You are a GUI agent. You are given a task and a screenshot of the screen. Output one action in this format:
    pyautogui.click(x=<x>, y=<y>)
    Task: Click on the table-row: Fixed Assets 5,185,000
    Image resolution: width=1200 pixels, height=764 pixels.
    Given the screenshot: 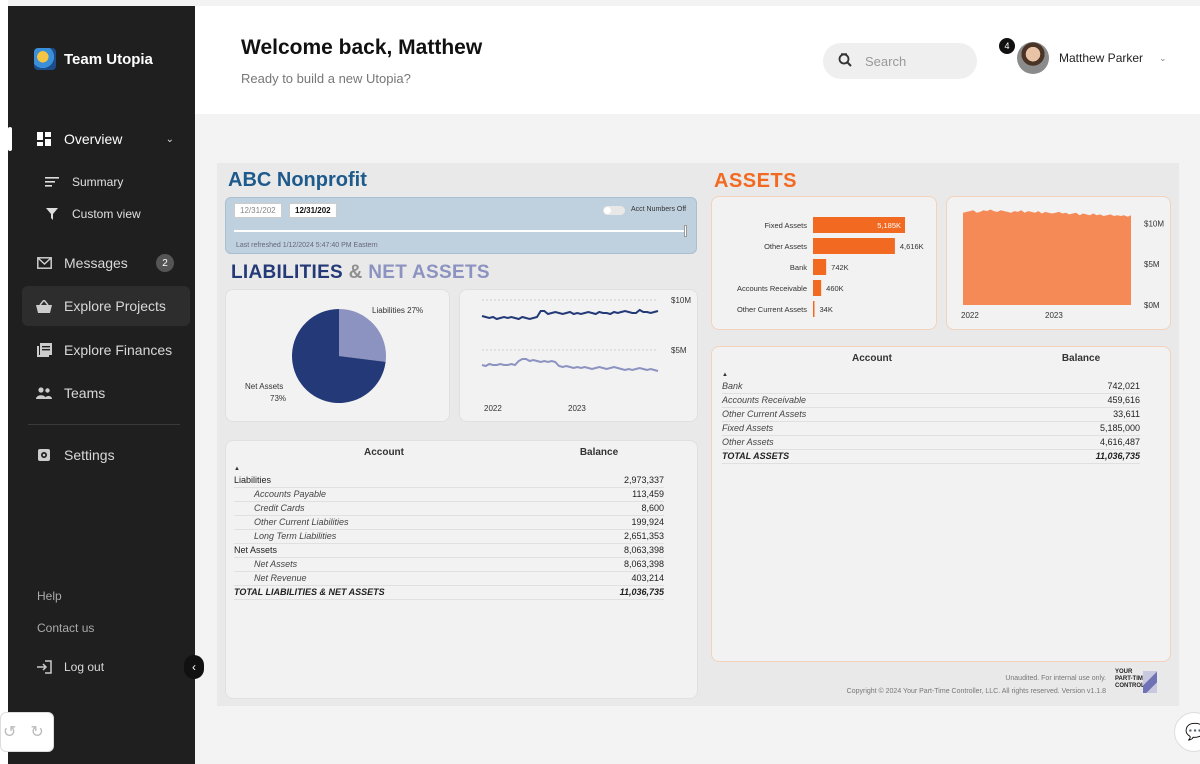 What is the action you would take?
    pyautogui.click(x=931, y=428)
    